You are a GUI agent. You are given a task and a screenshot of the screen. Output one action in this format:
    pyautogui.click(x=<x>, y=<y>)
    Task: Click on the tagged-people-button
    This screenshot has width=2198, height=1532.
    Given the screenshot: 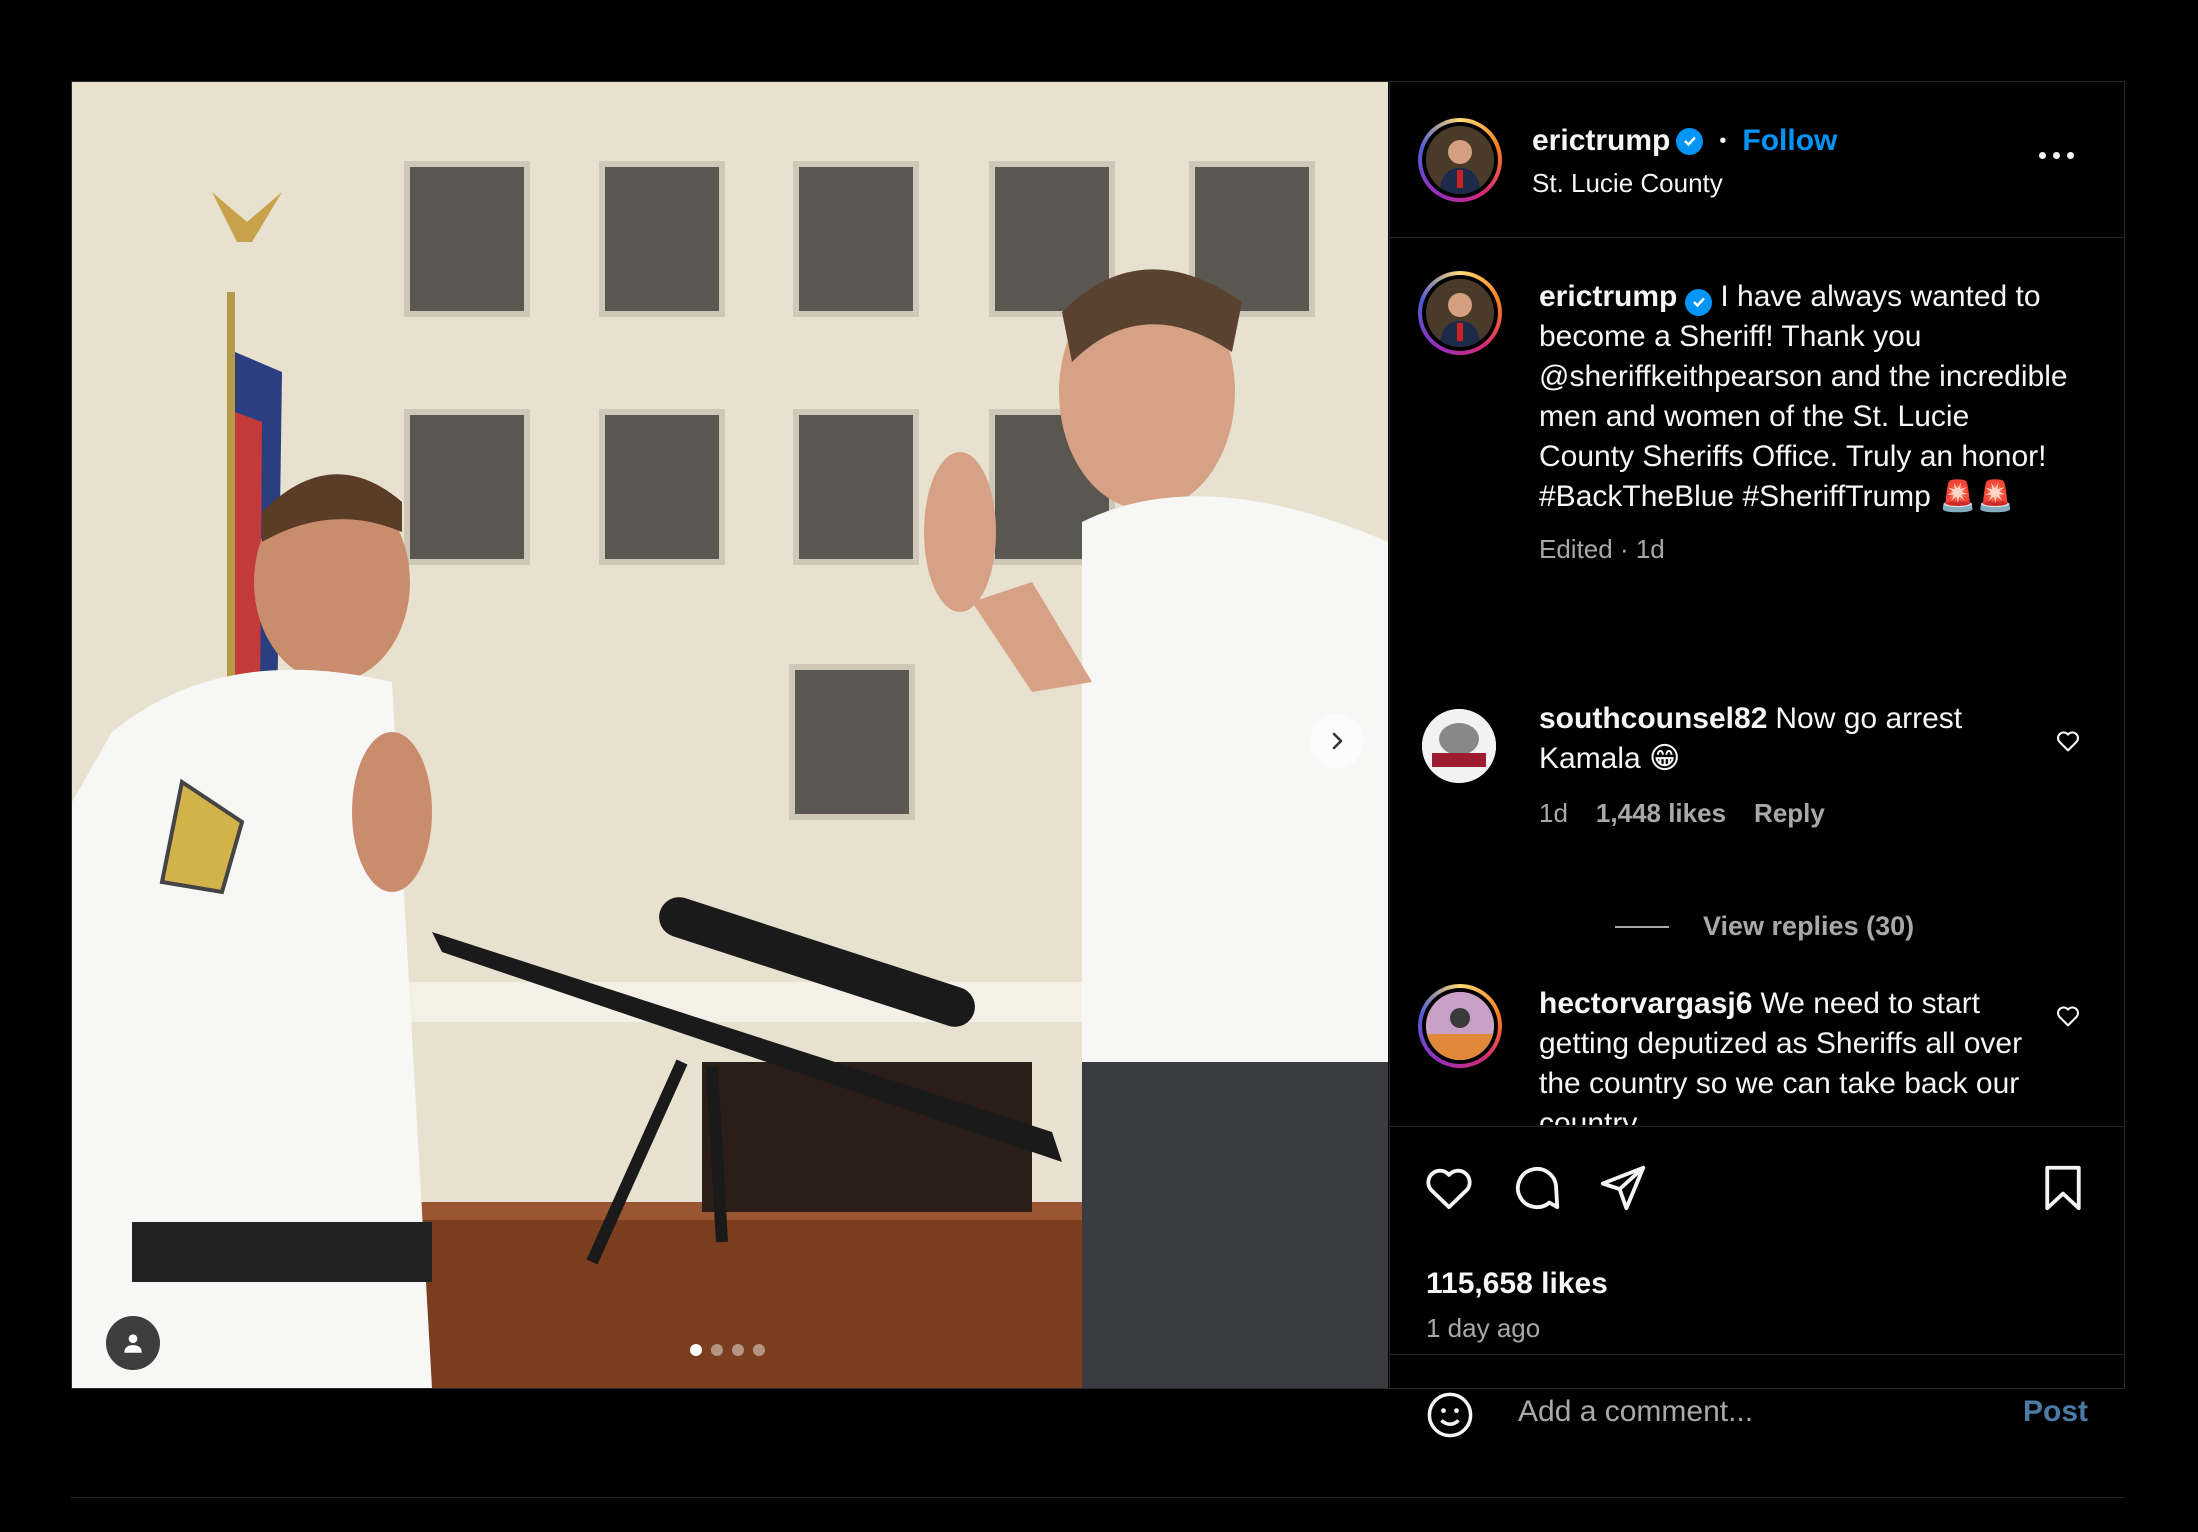 What is the action you would take?
    pyautogui.click(x=133, y=1343)
    